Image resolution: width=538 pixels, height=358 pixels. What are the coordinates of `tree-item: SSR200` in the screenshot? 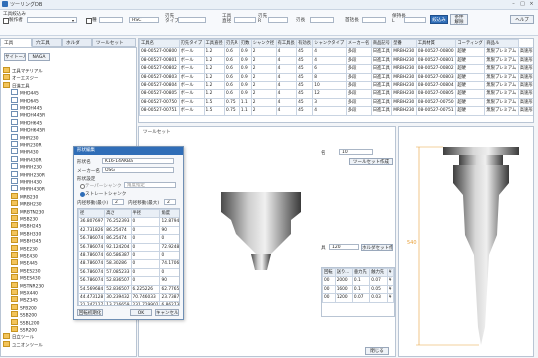 It's located at (24, 330).